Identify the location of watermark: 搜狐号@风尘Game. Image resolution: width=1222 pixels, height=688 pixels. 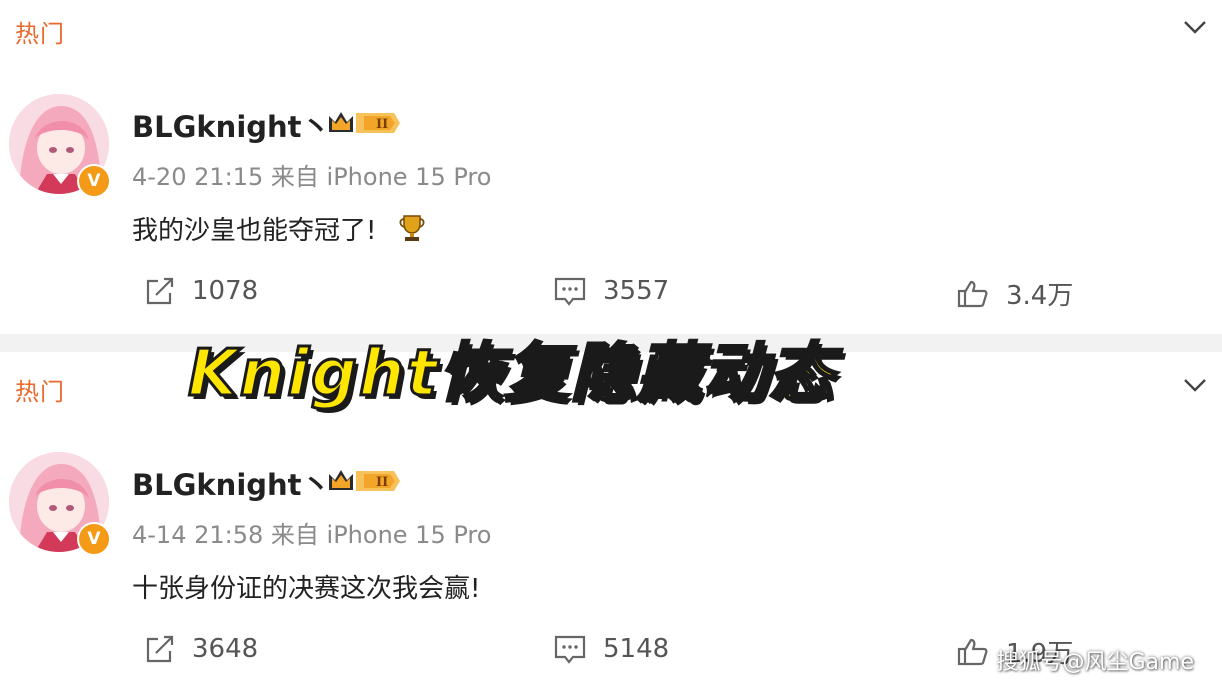
(1095, 662).